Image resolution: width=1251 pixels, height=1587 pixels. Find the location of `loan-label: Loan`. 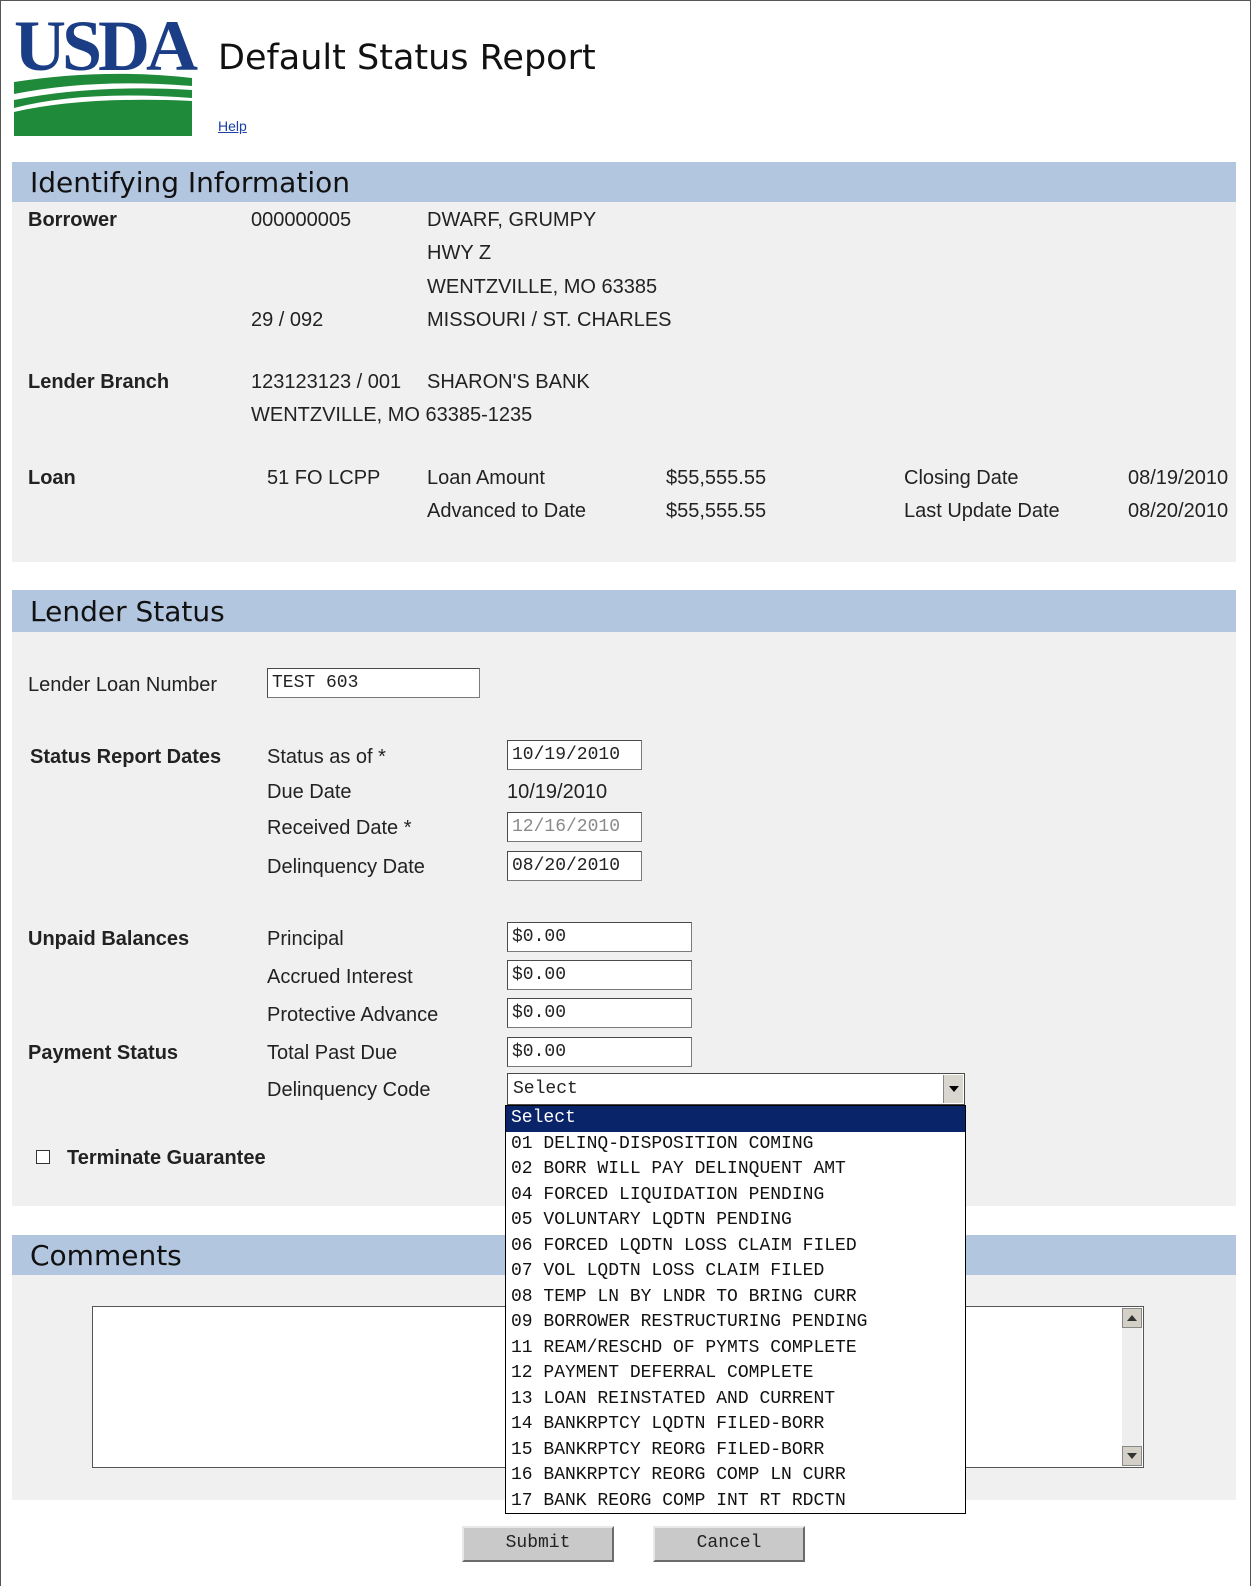

loan-label: Loan is located at coordinates (52, 478).